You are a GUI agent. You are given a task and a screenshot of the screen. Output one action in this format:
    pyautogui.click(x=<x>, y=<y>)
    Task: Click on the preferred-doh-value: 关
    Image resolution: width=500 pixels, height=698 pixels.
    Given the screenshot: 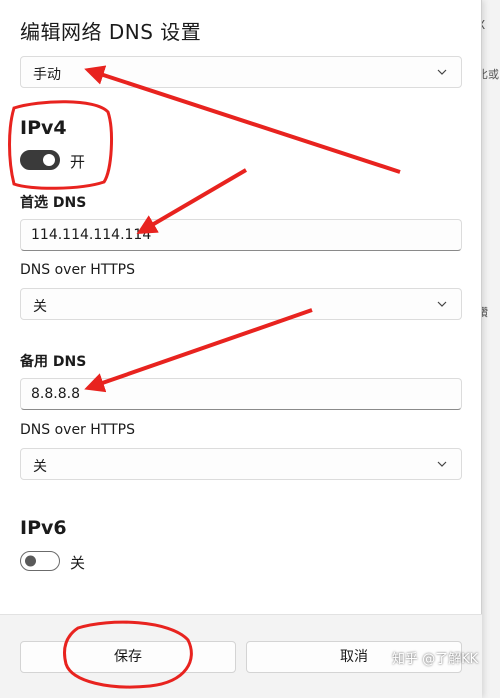 What is the action you would take?
    pyautogui.click(x=40, y=307)
    